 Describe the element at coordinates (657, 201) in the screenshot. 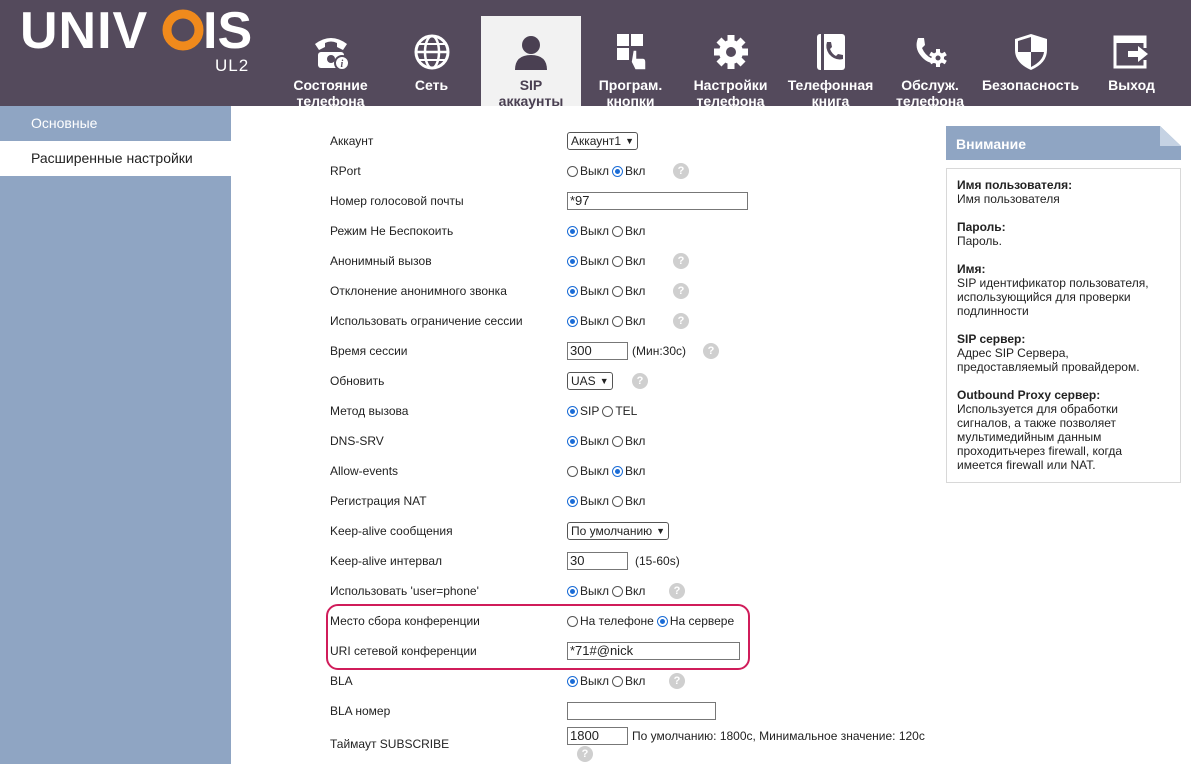

I see `voicemail-input: *97` at that location.